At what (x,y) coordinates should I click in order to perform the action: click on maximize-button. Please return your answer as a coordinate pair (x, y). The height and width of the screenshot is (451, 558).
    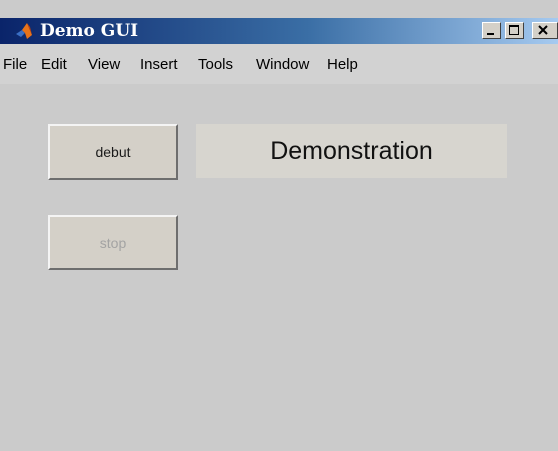
    Looking at the image, I should click on (514, 30).